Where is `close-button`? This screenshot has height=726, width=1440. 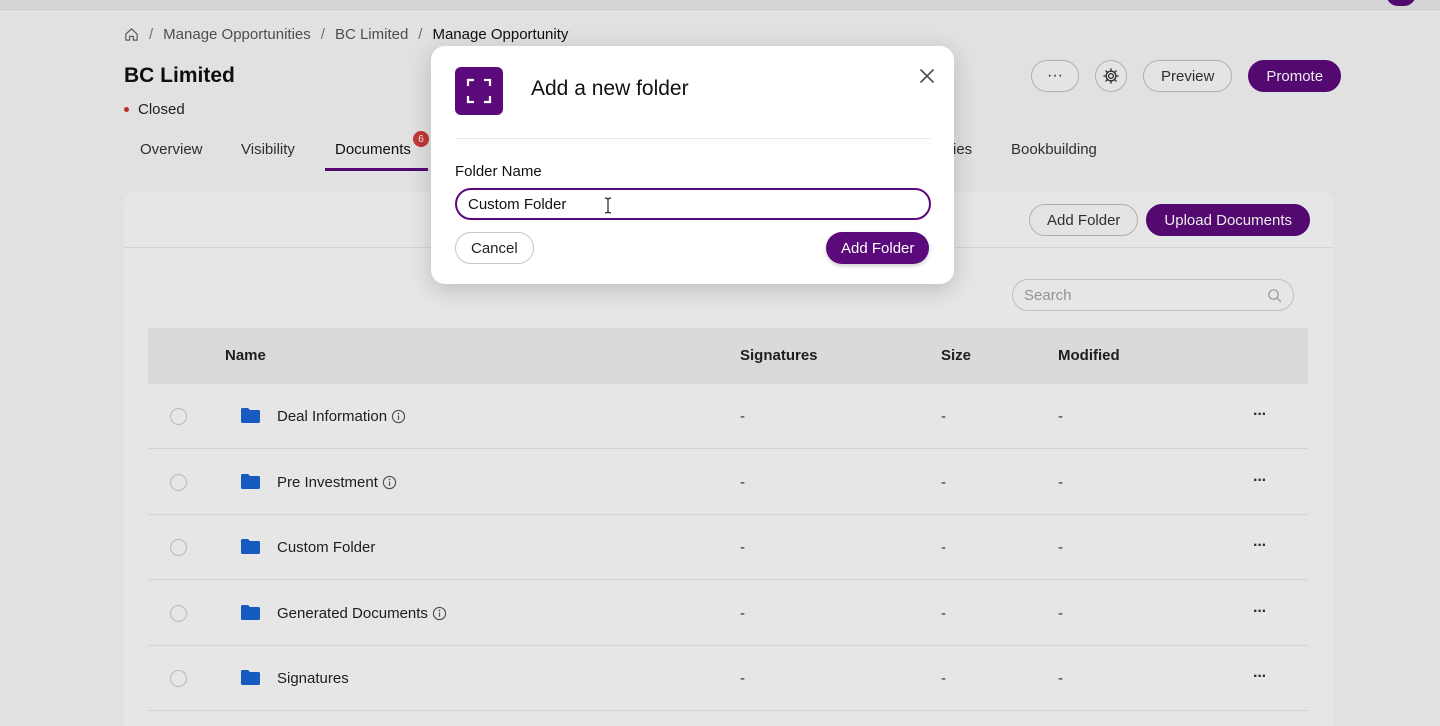
close-button is located at coordinates (927, 76).